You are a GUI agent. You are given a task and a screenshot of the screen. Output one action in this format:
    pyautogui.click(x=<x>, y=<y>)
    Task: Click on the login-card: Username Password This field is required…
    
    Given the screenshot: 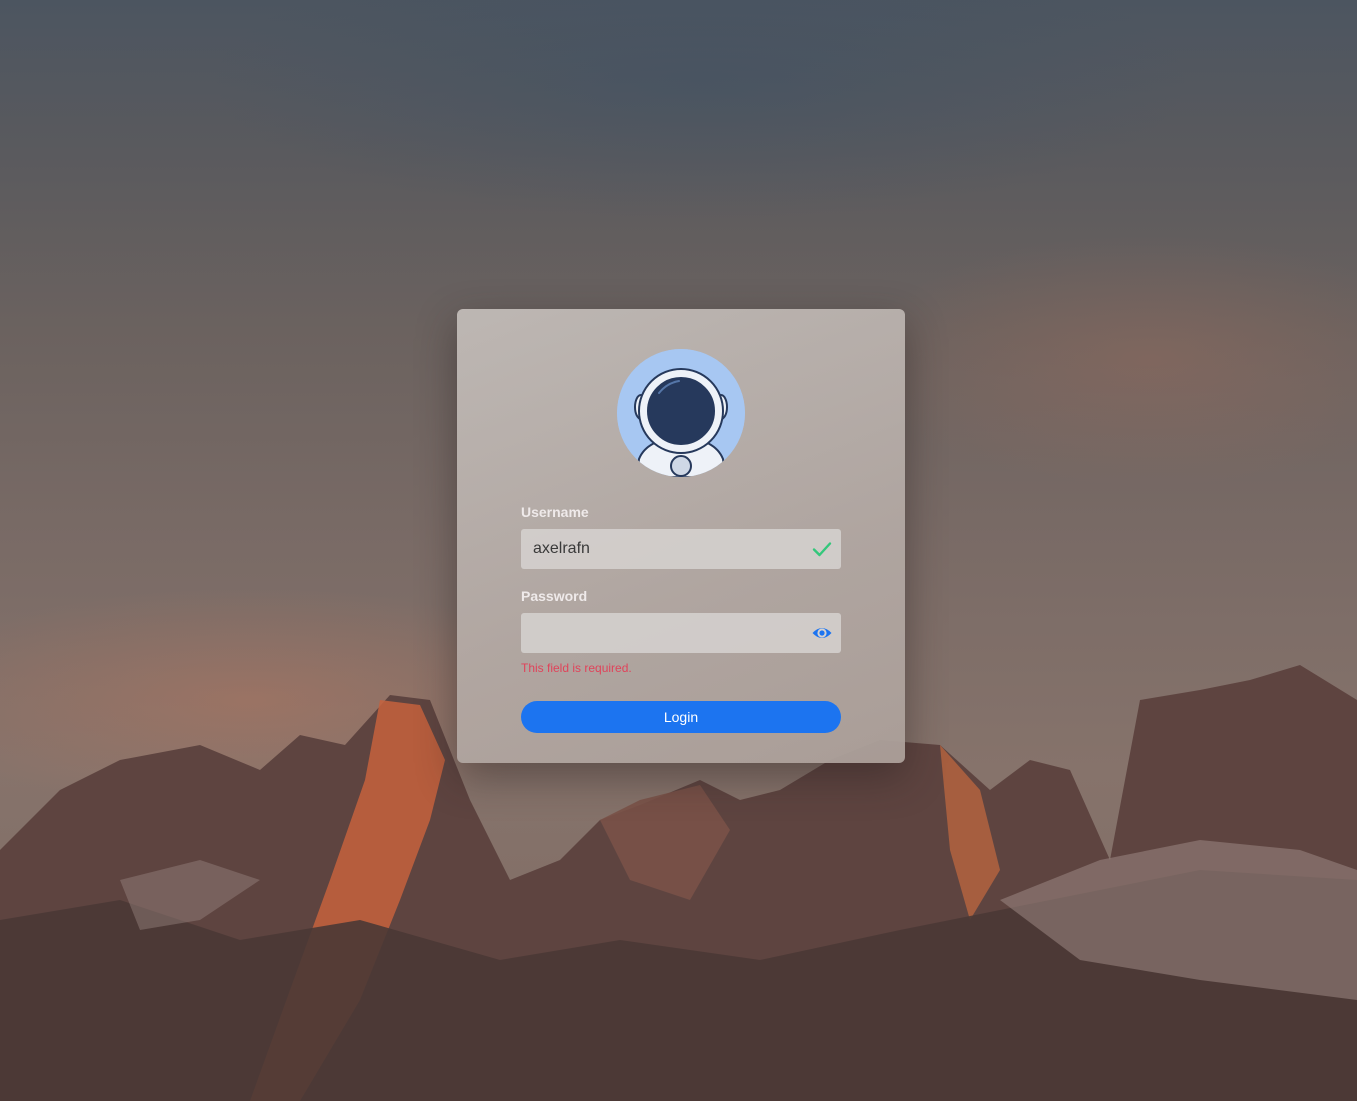 What is the action you would take?
    pyautogui.click(x=681, y=536)
    